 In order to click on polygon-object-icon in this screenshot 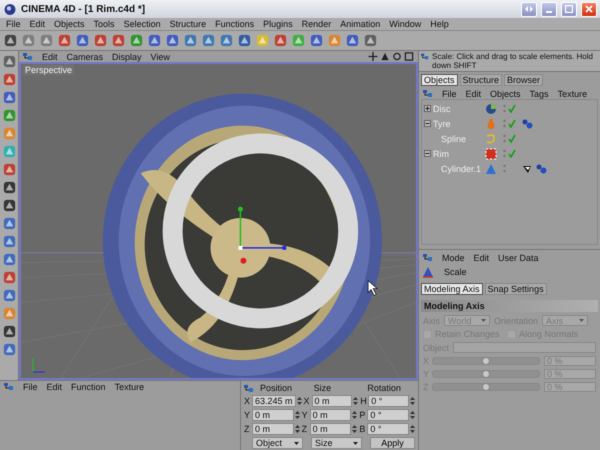, I will do `click(491, 154)`.